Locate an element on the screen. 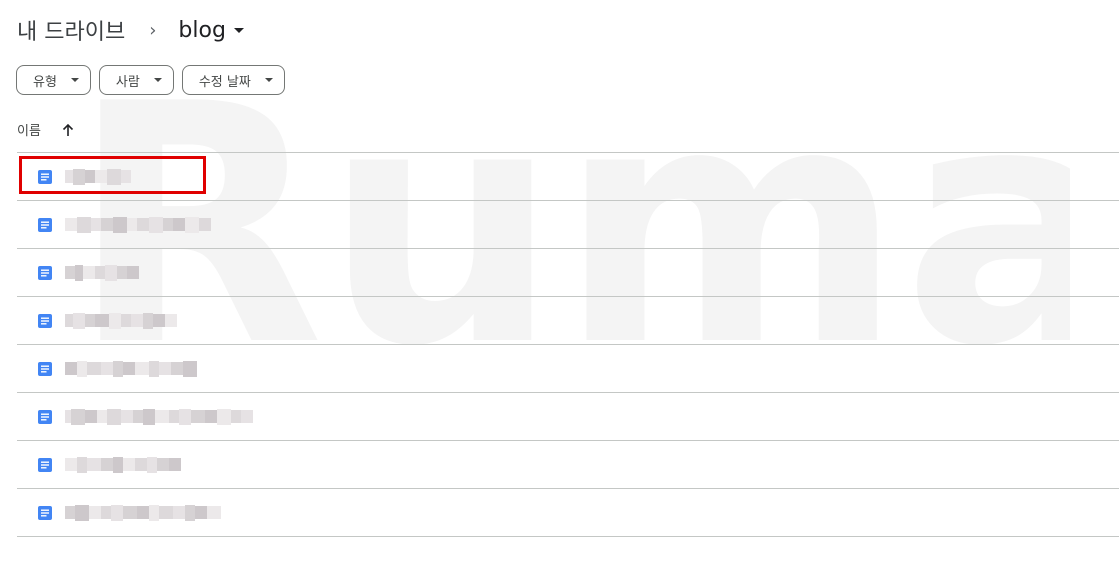 The image size is (1119, 579). column-header-name: 이름 is located at coordinates (46, 129).